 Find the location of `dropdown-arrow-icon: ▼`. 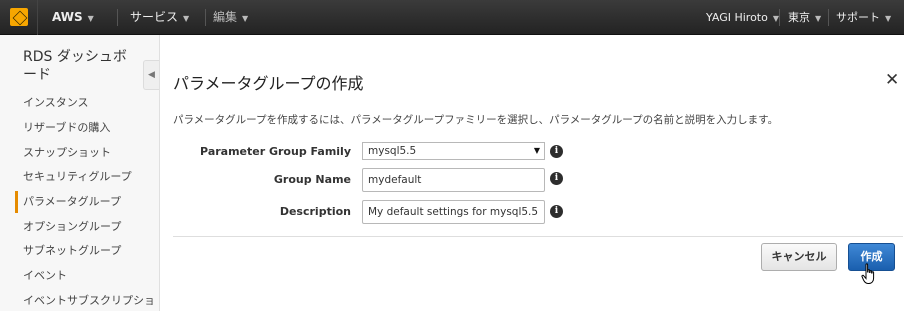

dropdown-arrow-icon: ▼ is located at coordinates (536, 150).